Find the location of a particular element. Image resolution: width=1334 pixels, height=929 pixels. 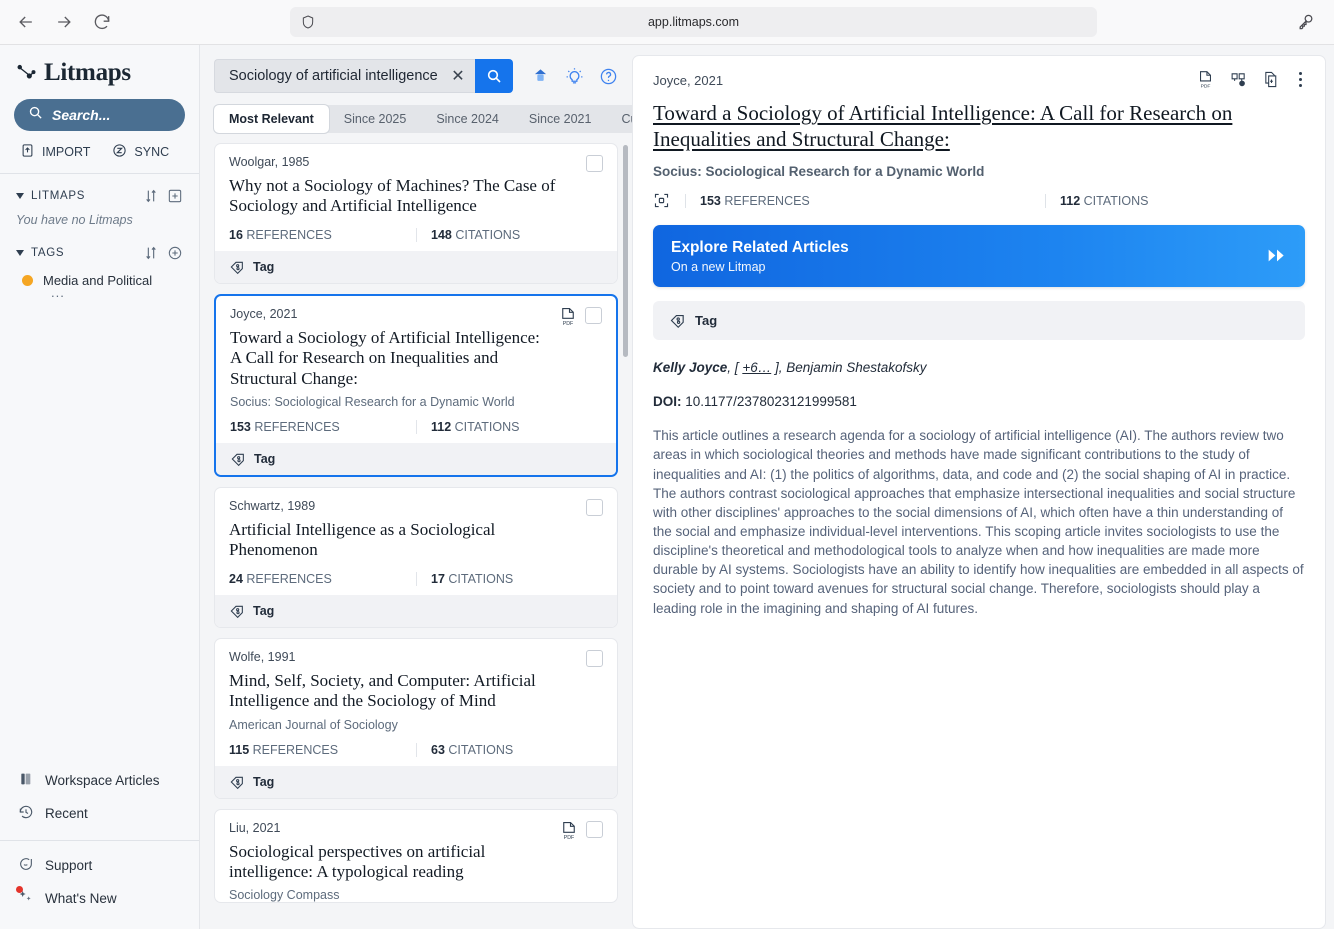

sidebar-tag-item: Media and Political is located at coordinates (99, 278).